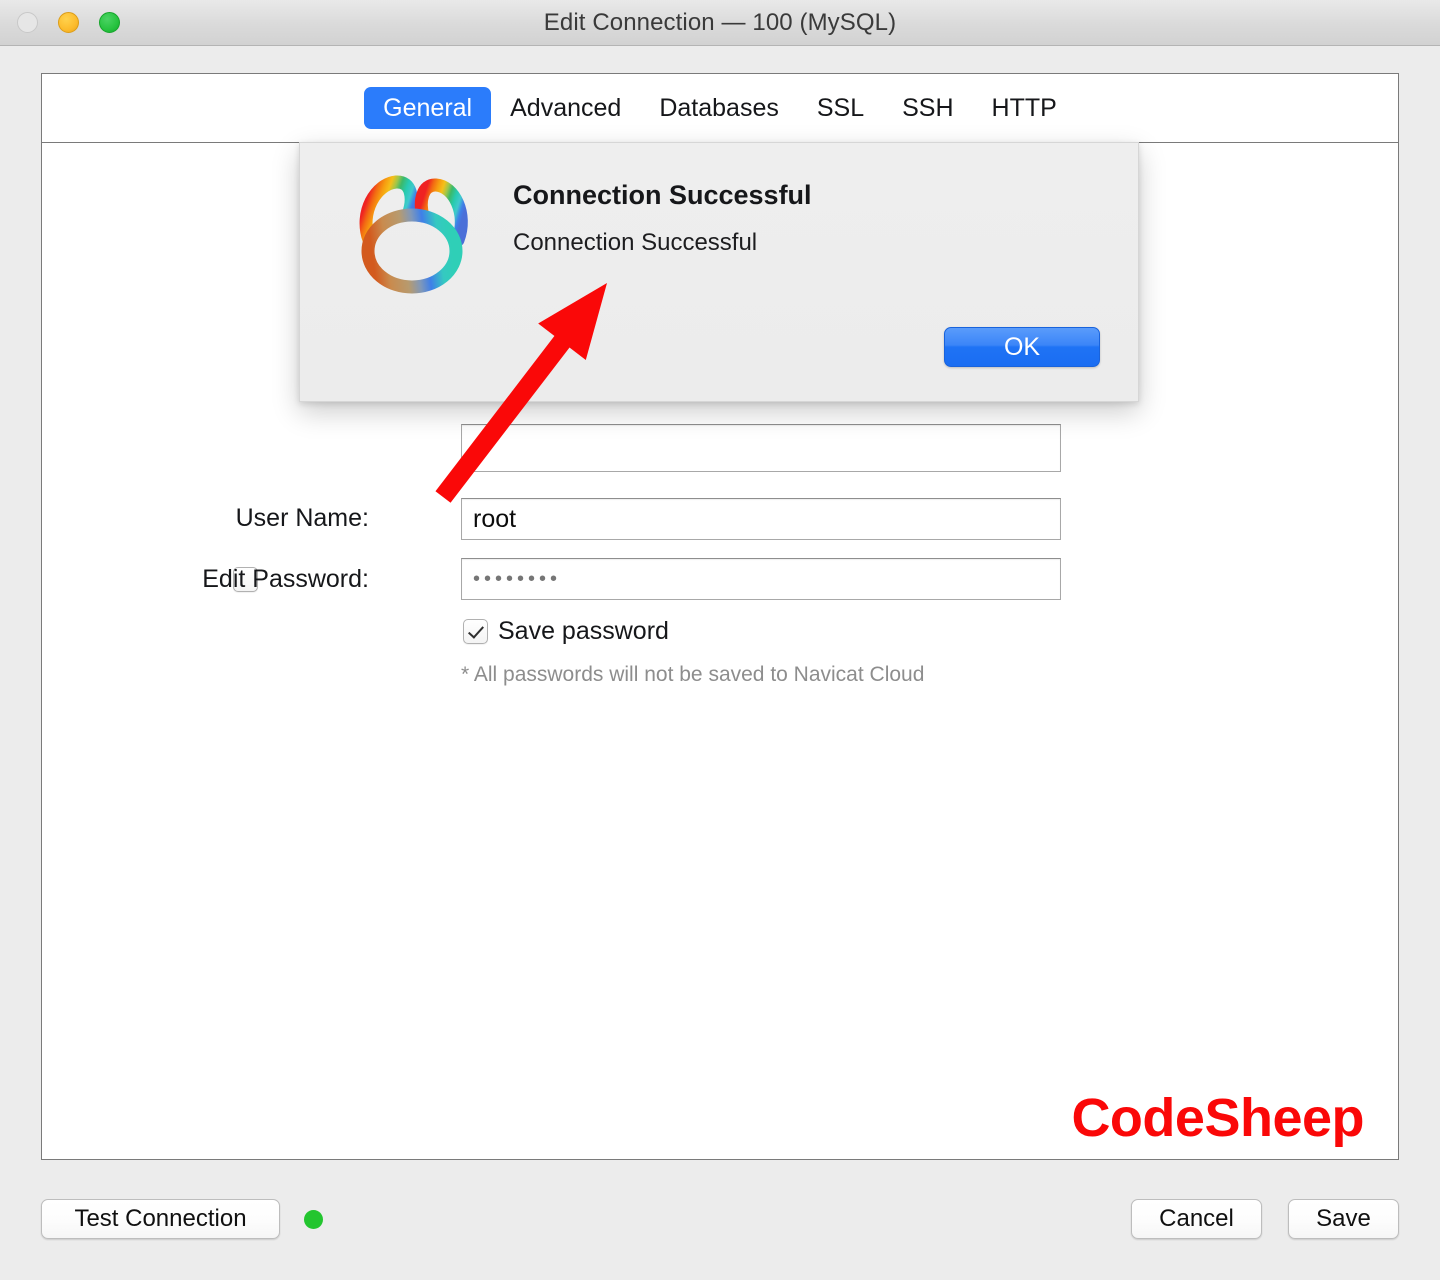  I want to click on tab-ssl: SSL, so click(840, 108).